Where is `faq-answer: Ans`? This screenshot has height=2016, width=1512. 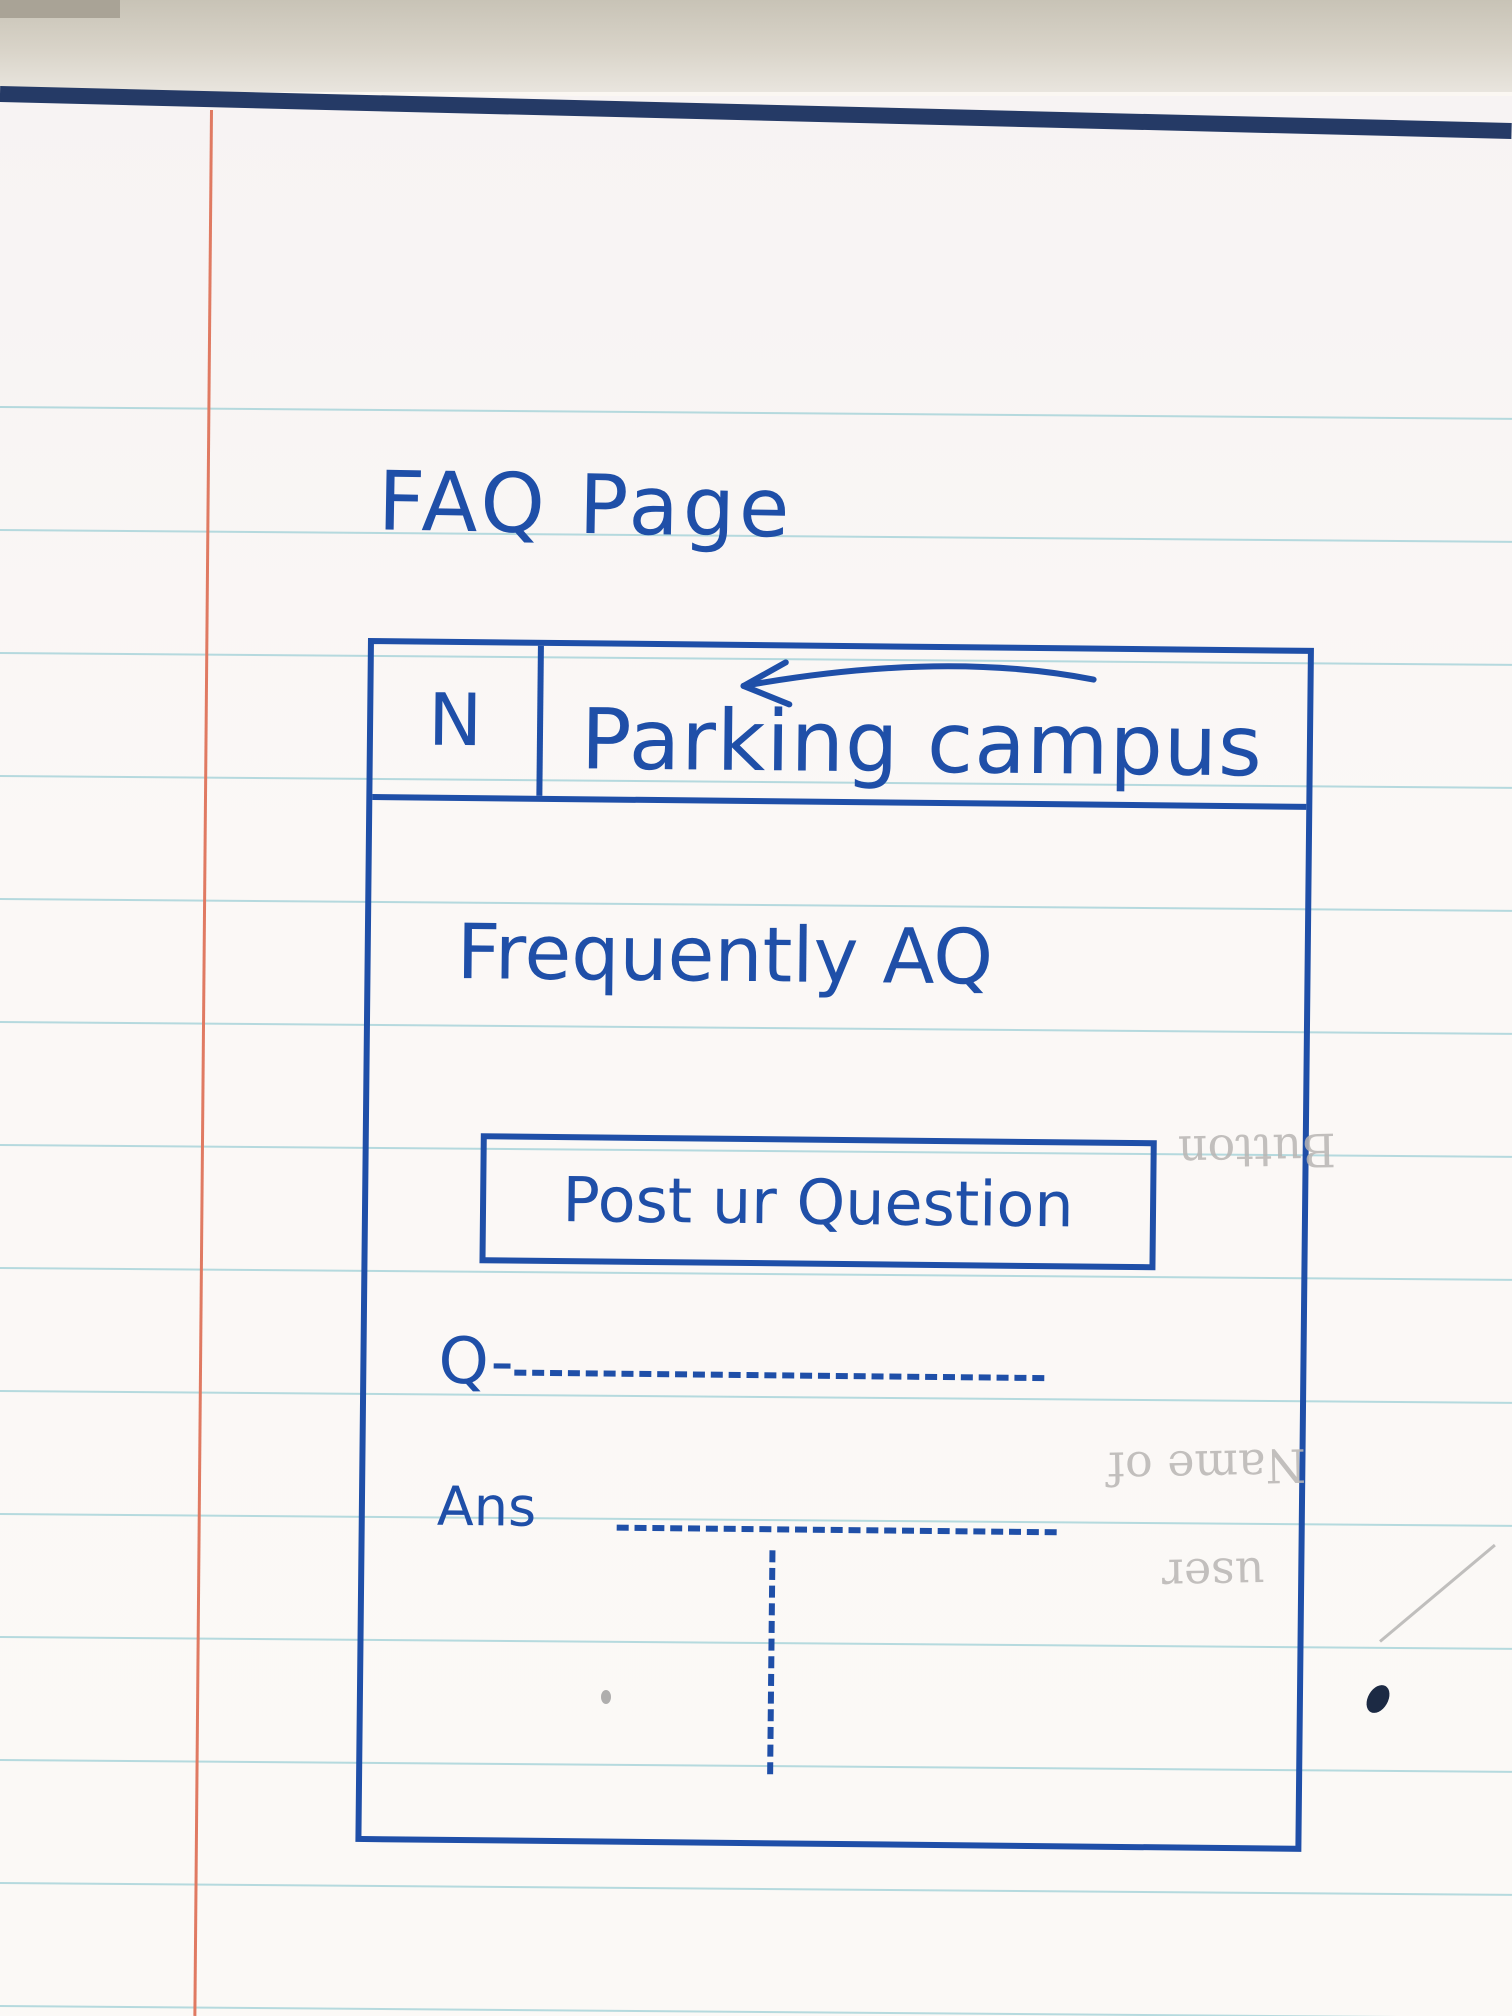 faq-answer: Ans is located at coordinates (787, 1501).